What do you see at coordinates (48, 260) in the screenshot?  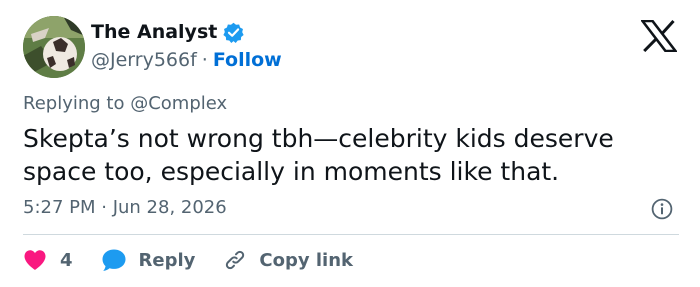 I see `like-button: 4` at bounding box center [48, 260].